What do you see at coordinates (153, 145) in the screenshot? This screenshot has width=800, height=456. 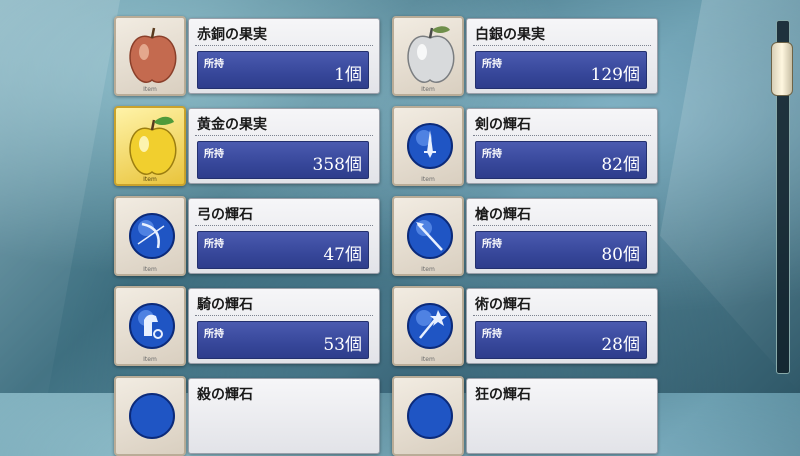 I see `gold-apple-icon` at bounding box center [153, 145].